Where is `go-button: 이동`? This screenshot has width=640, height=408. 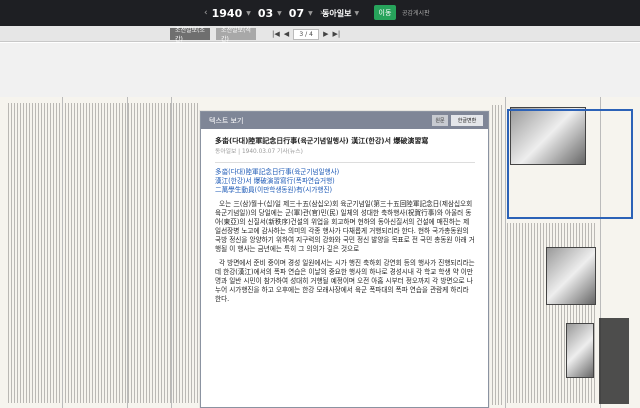 go-button: 이동 is located at coordinates (385, 12).